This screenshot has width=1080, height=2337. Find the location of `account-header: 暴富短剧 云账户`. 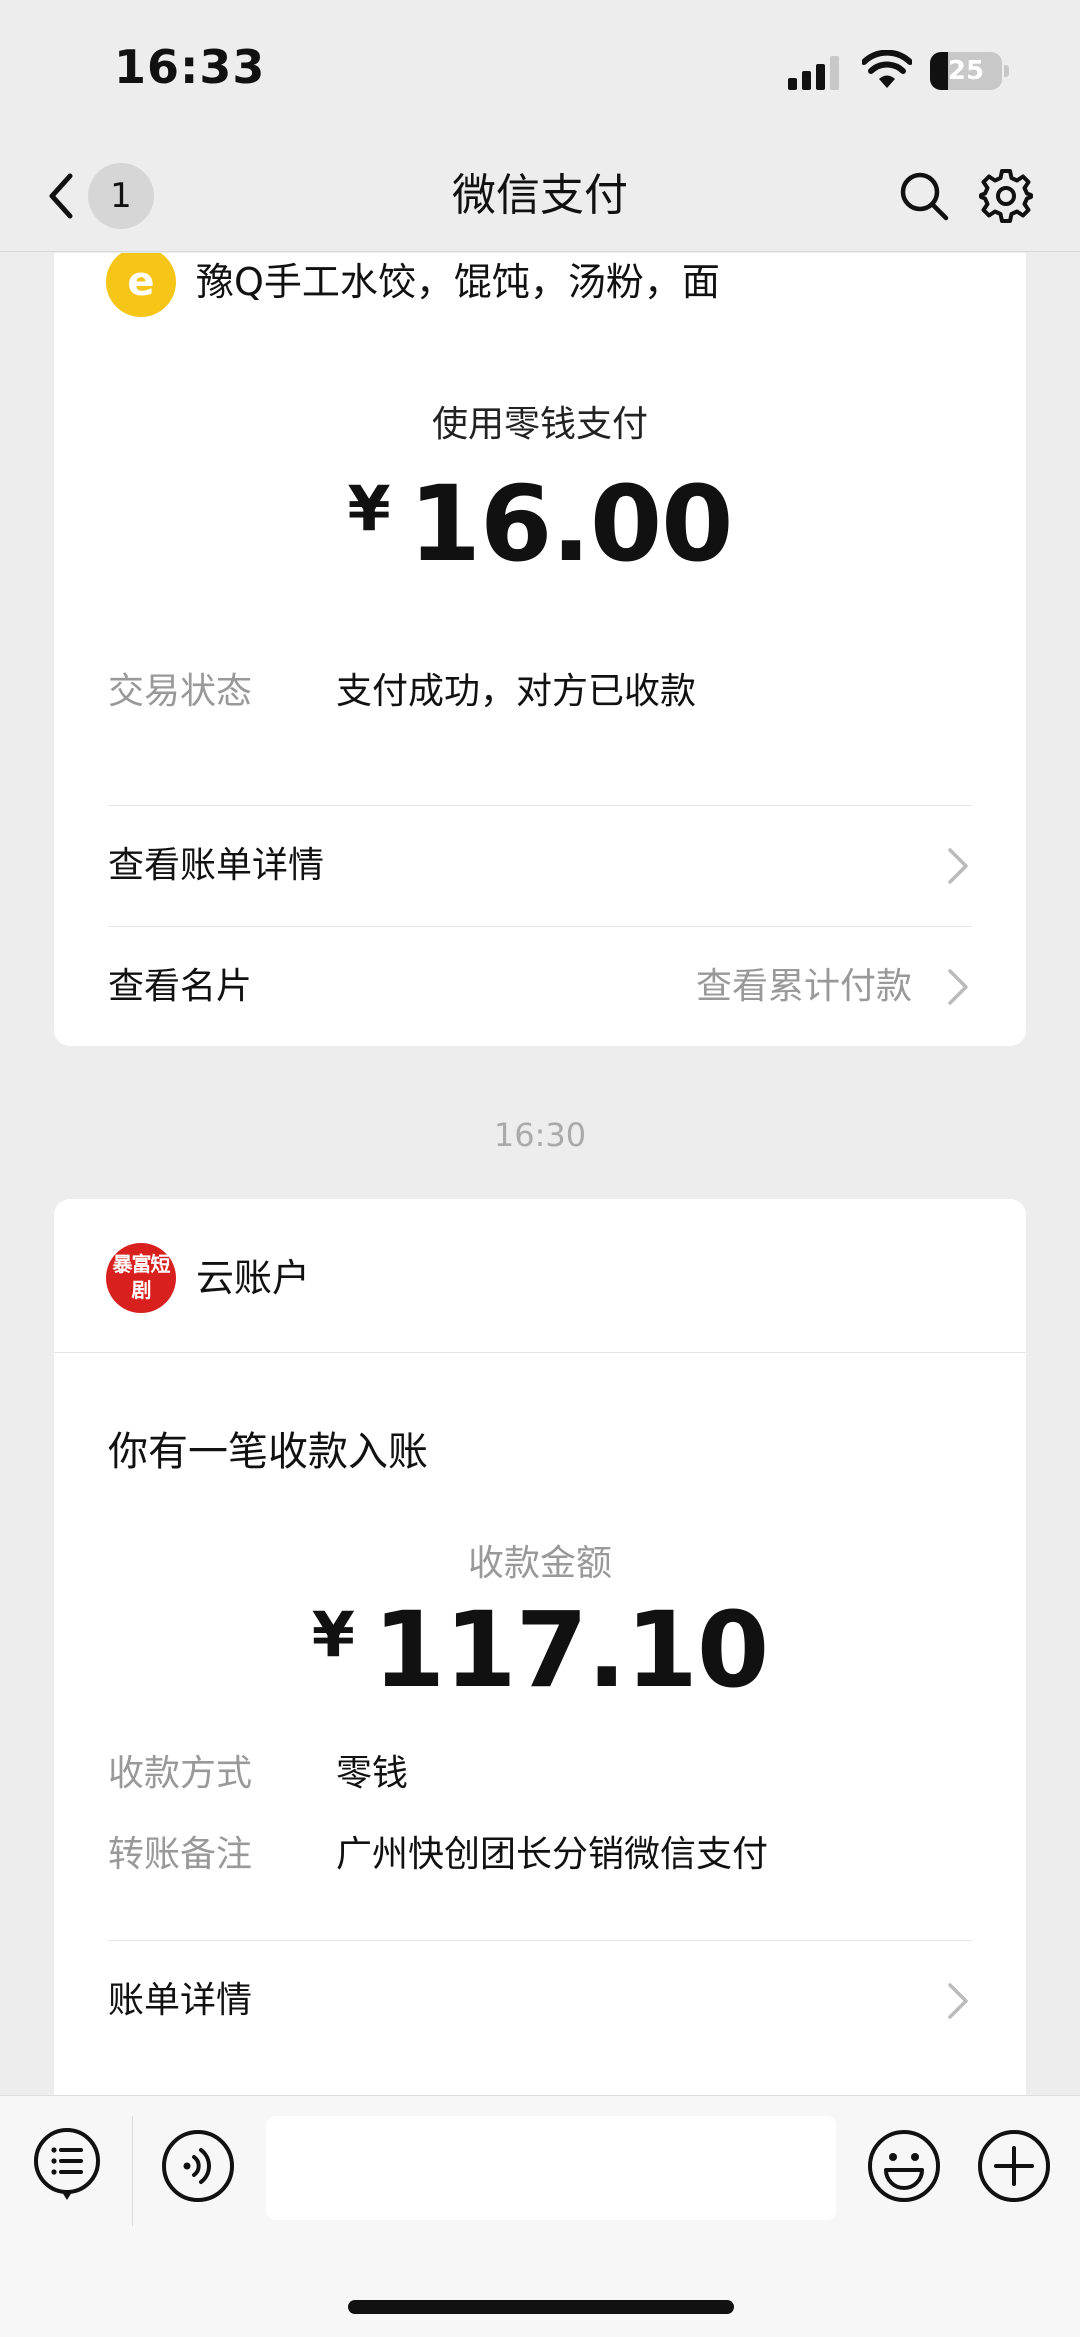

account-header: 暴富短剧 云账户 is located at coordinates (546, 1278).